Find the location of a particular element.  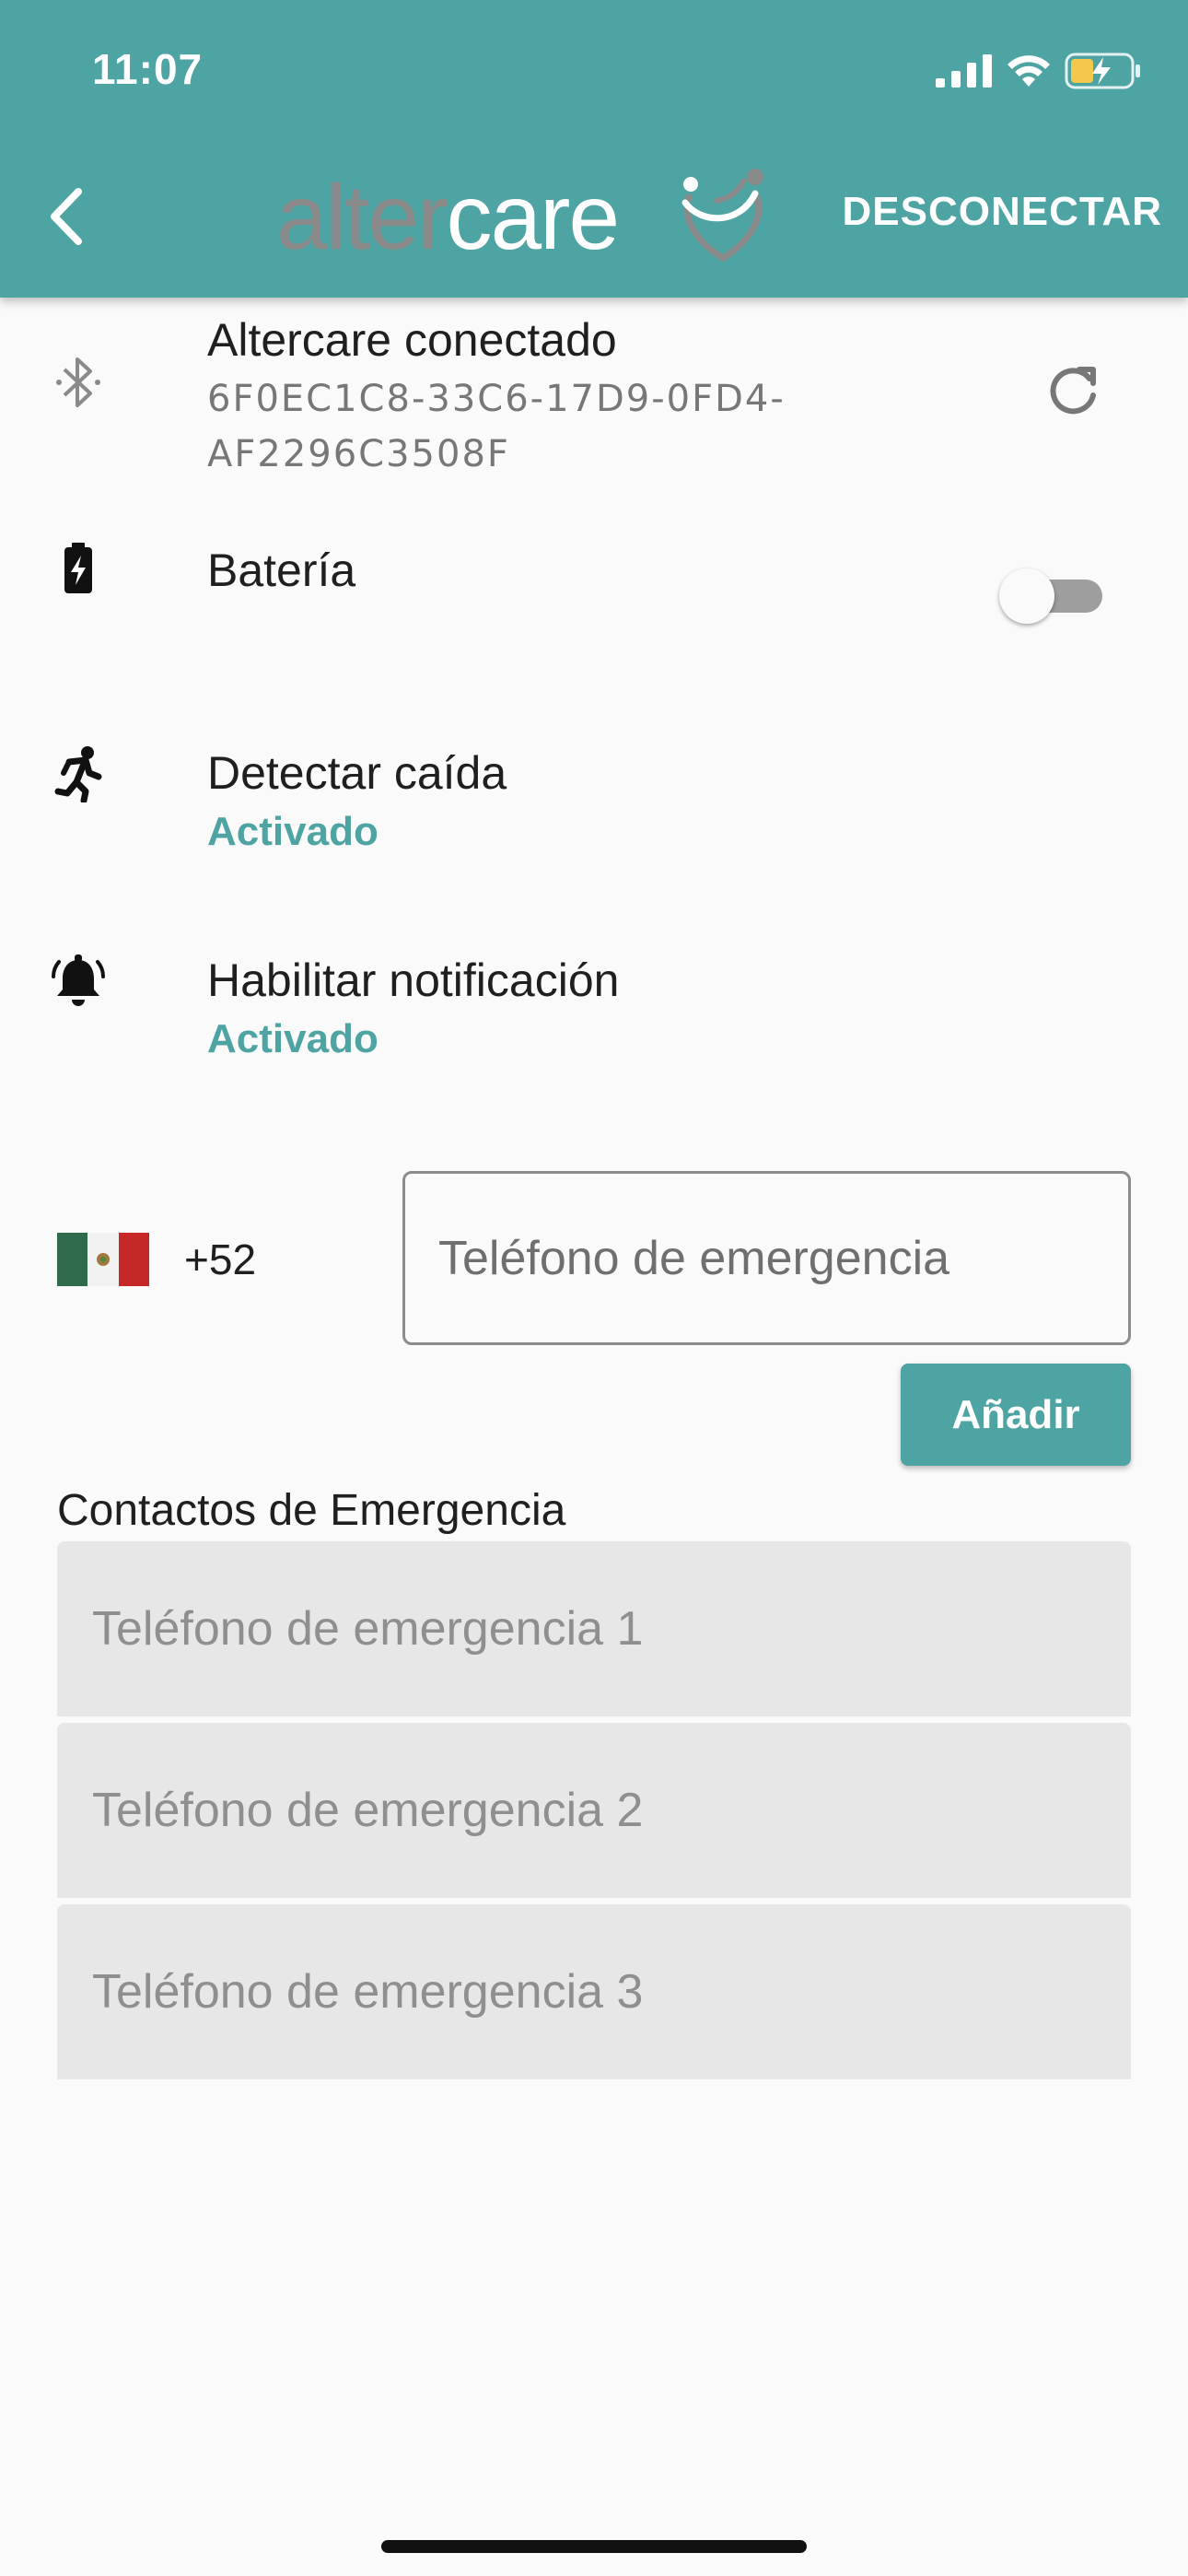

emergency-contact-field: Teléfono de emergencia 2 is located at coordinates (594, 1811).